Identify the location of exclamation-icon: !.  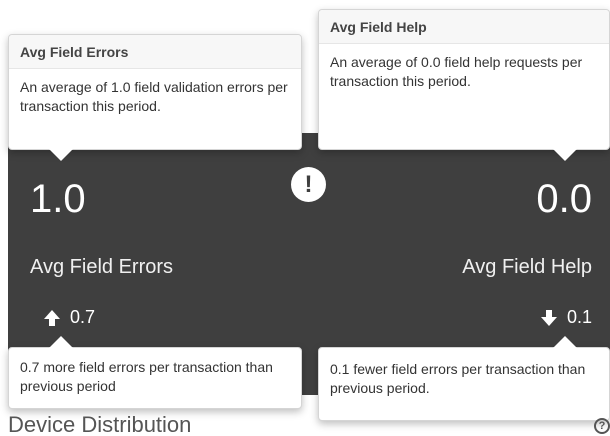
(308, 184).